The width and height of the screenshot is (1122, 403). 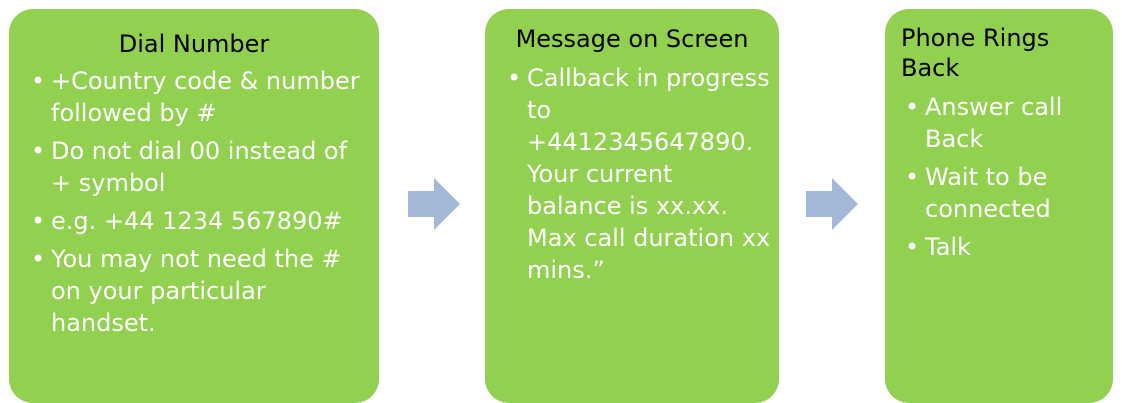 What do you see at coordinates (1006, 123) in the screenshot?
I see `step-bullet: Answer call Back` at bounding box center [1006, 123].